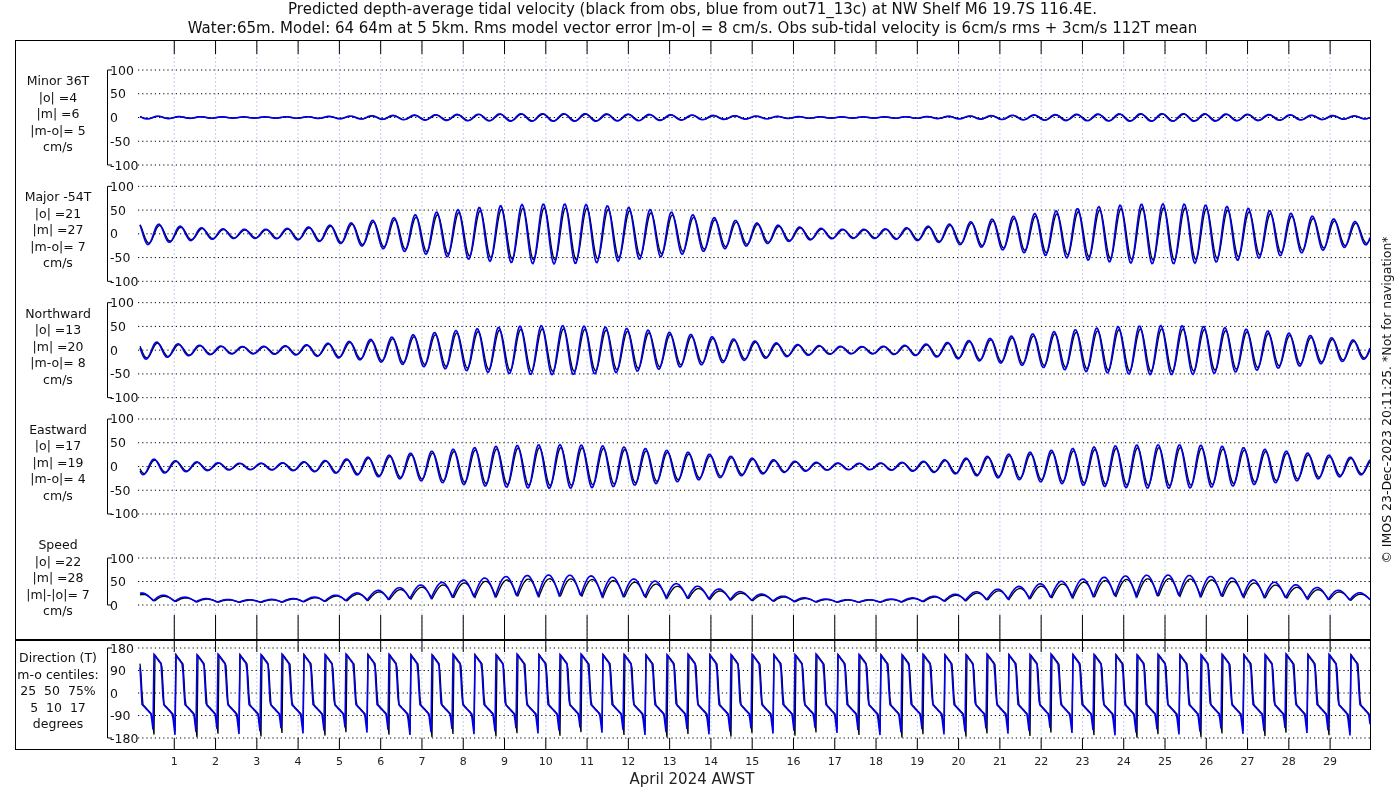 The image size is (1400, 800). What do you see at coordinates (339, 761) in the screenshot?
I see `x-tick-label: 5` at bounding box center [339, 761].